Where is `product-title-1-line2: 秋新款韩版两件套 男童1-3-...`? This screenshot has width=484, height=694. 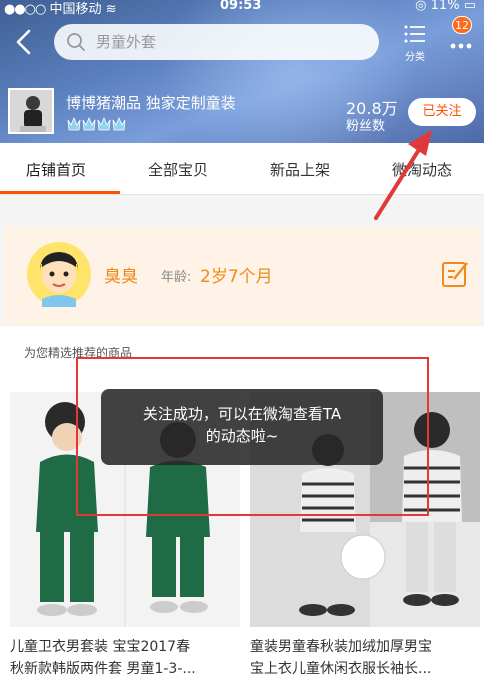
product-title-1-line2: 秋新款韩版两件套 男童1-3-... is located at coordinates (103, 669).